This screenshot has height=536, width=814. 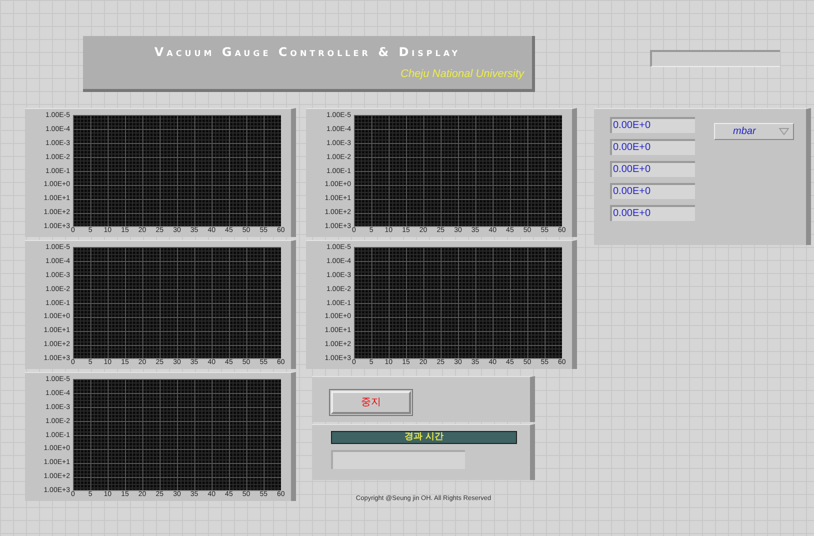 I want to click on app-title: Vacuum Gauge Controller & Display, so click(x=307, y=52).